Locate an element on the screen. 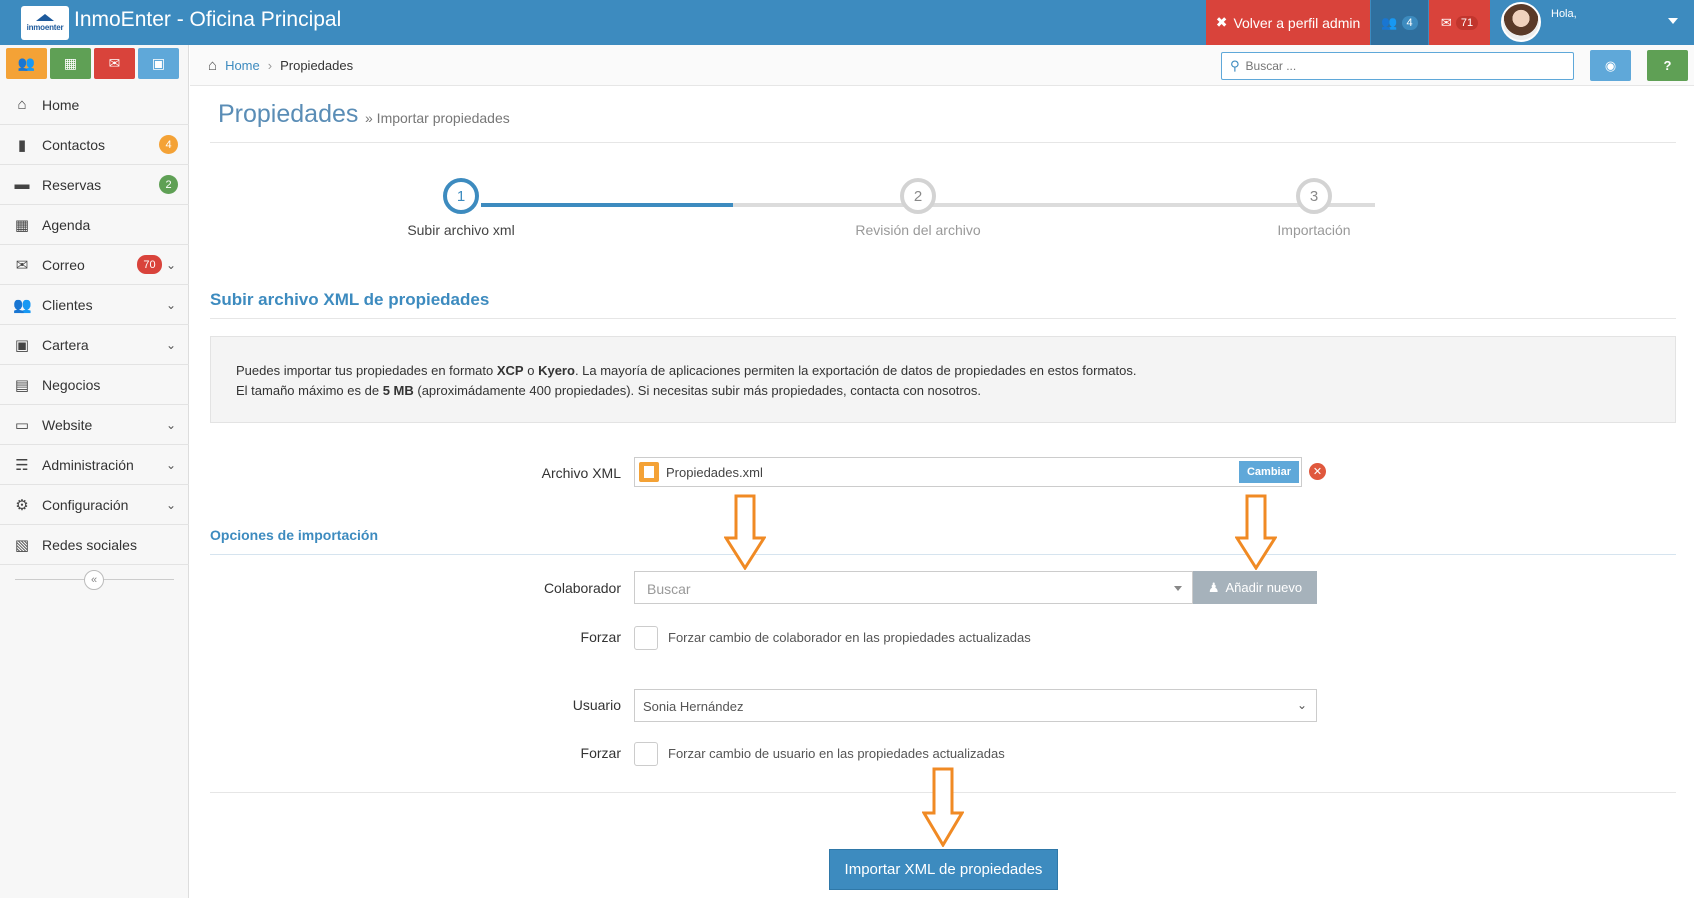 This screenshot has height=898, width=1694. force-user-checkbox is located at coordinates (646, 754).